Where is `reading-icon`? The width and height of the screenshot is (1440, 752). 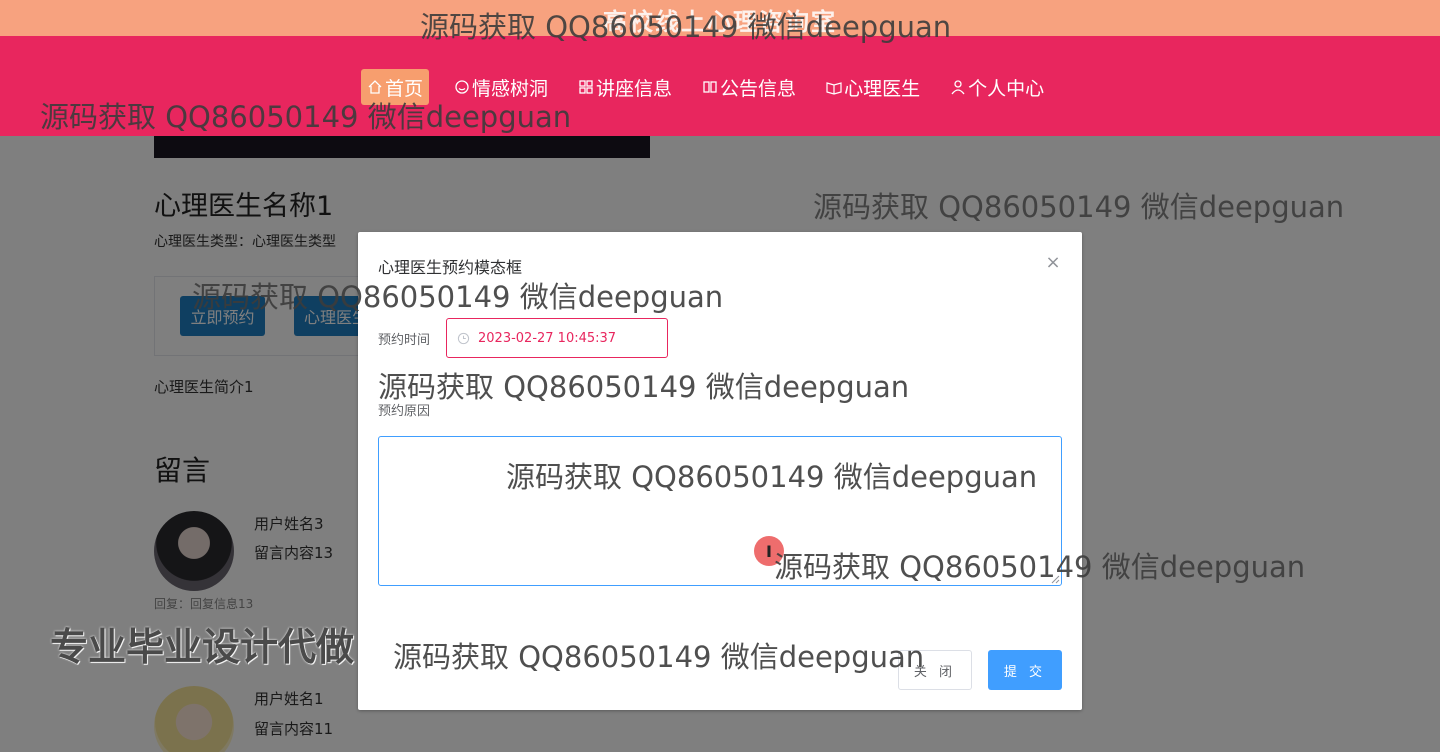 reading-icon is located at coordinates (834, 88).